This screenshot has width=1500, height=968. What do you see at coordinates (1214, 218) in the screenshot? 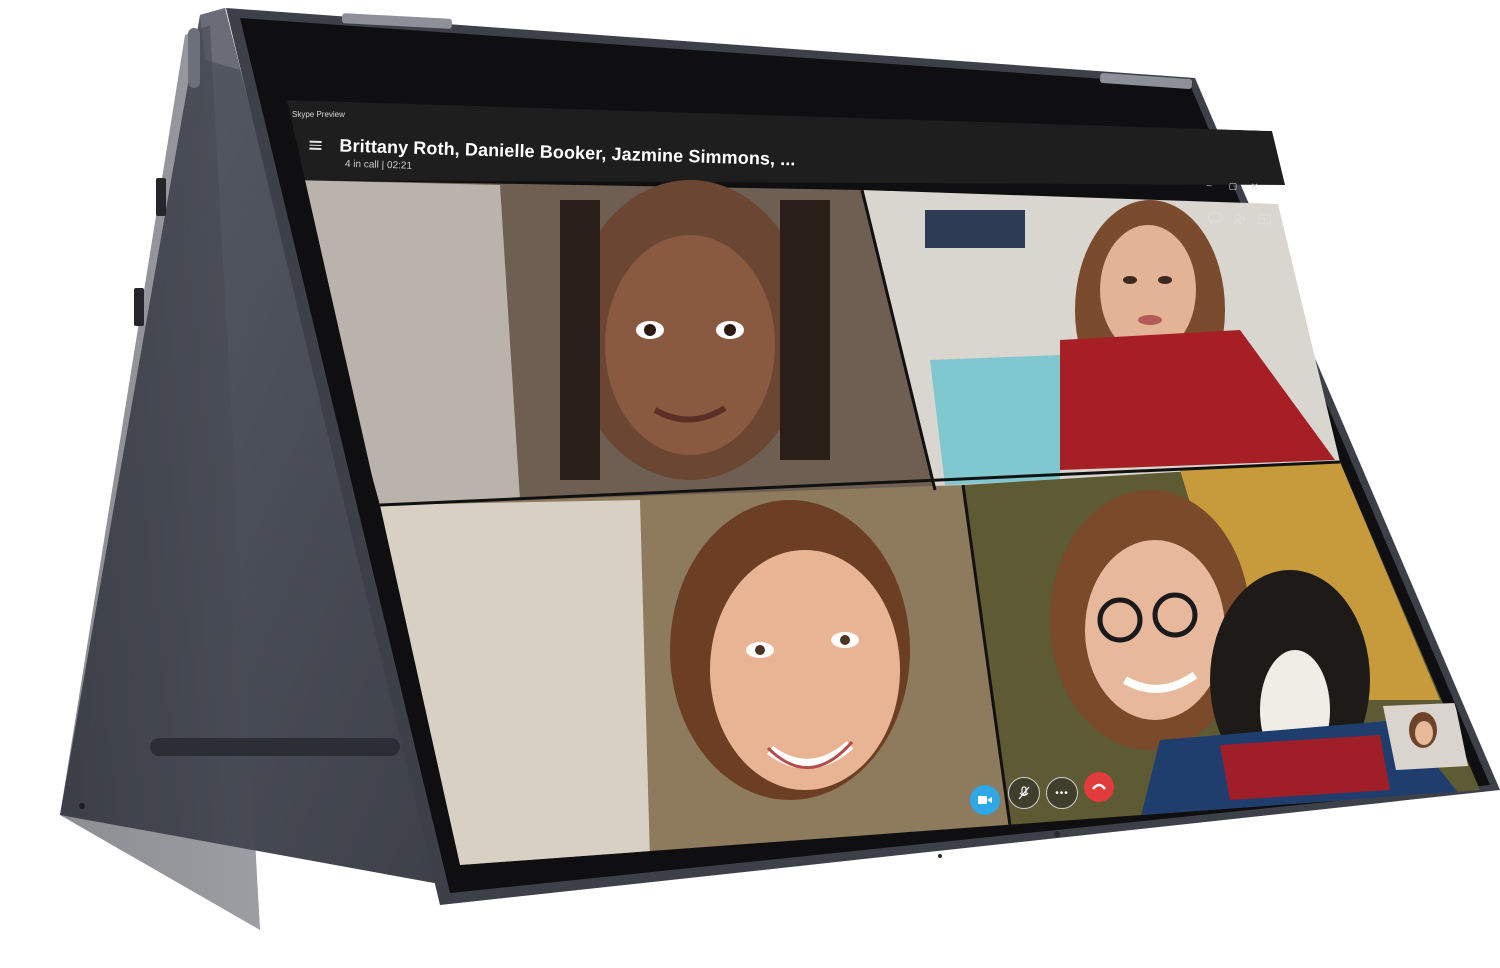
I see `chat-icon` at bounding box center [1214, 218].